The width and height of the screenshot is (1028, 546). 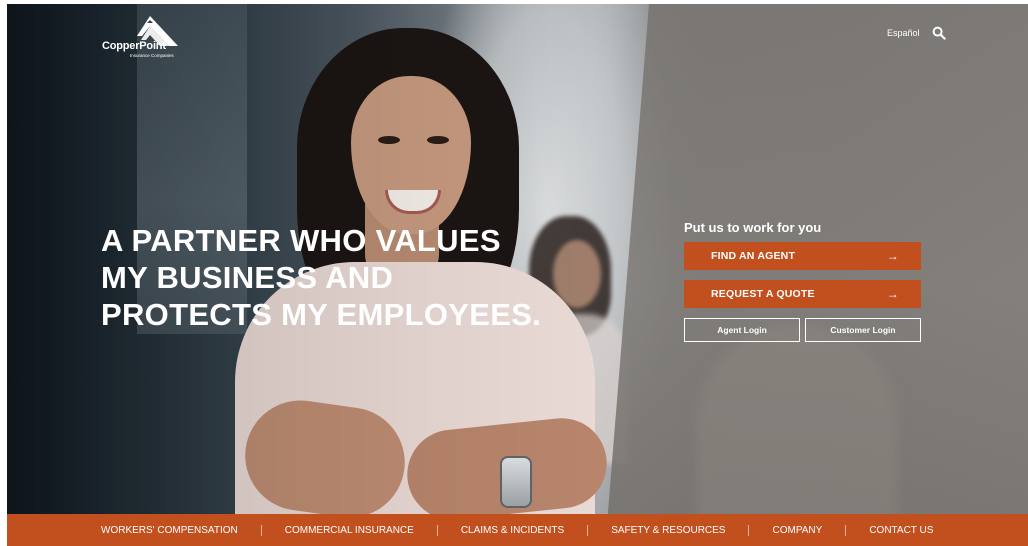 What do you see at coordinates (802, 330) in the screenshot?
I see `login-buttons: Agent Login Customer Login` at bounding box center [802, 330].